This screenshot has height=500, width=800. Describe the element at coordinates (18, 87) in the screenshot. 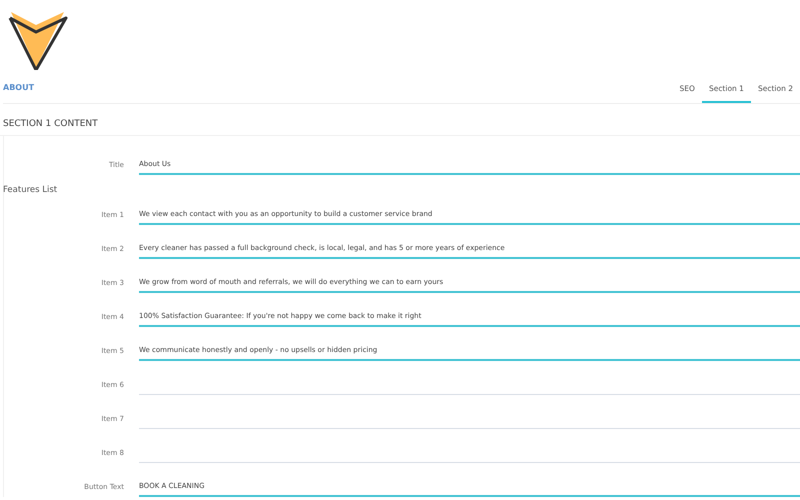

I see `page-title: ABOUT` at that location.